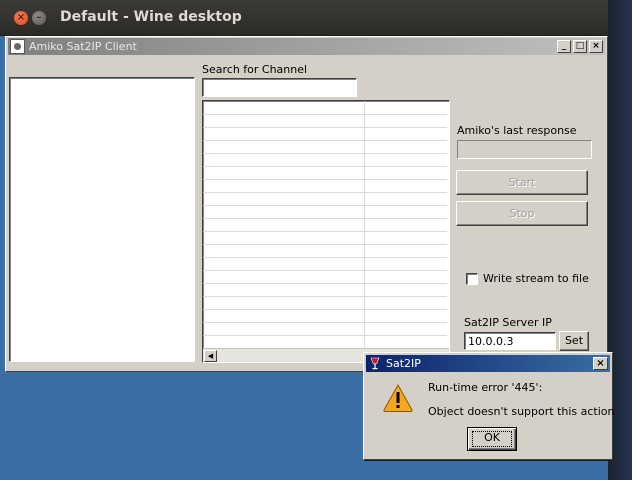 The width and height of the screenshot is (632, 480). What do you see at coordinates (521, 411) in the screenshot?
I see `error-message-line2: Object doesn't support this action` at bounding box center [521, 411].